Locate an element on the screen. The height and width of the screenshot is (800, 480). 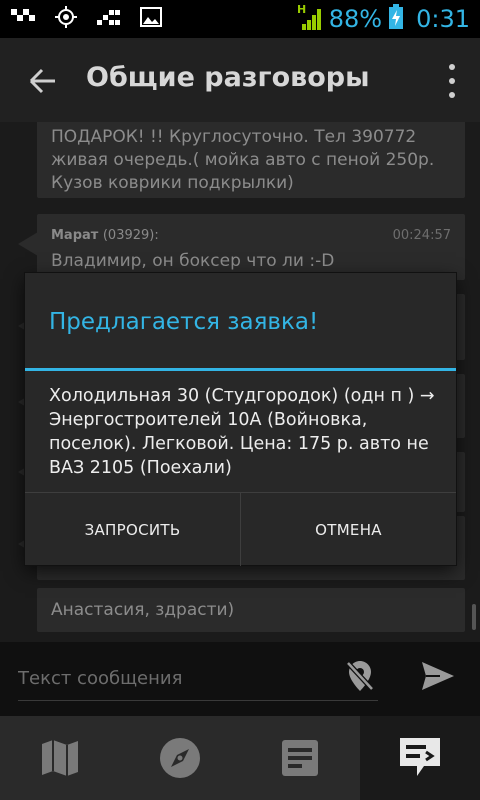
chat-icon is located at coordinates (420, 757).